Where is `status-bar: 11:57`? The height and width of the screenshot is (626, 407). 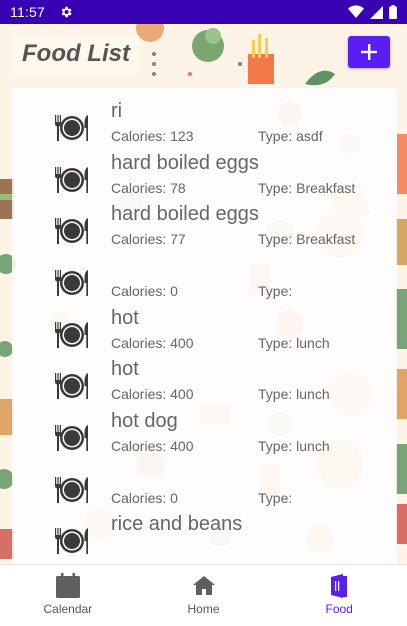
status-bar: 11:57 is located at coordinates (203, 12).